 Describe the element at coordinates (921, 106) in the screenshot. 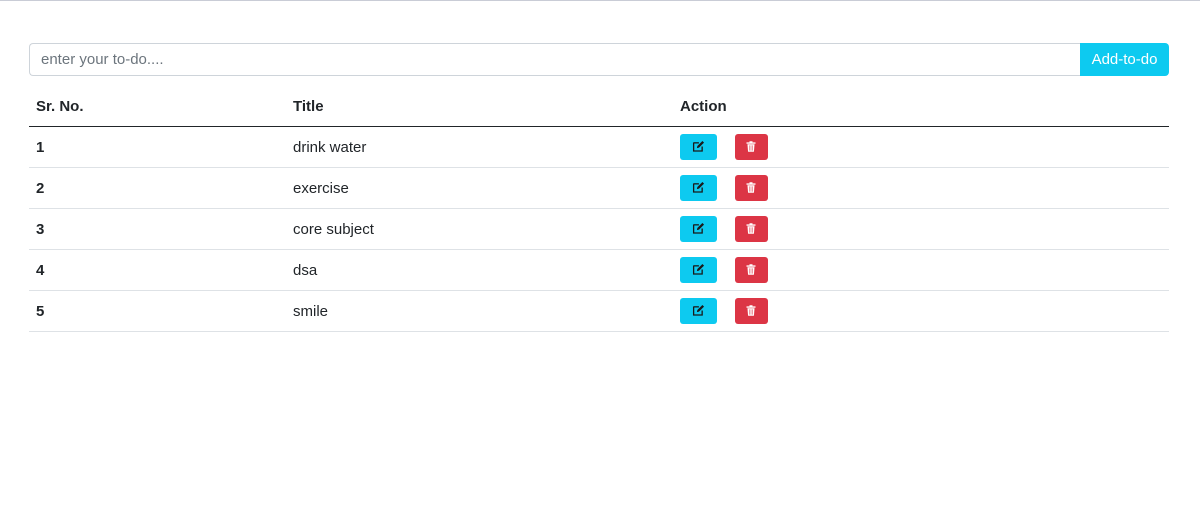

I see `header-action: Action` at that location.